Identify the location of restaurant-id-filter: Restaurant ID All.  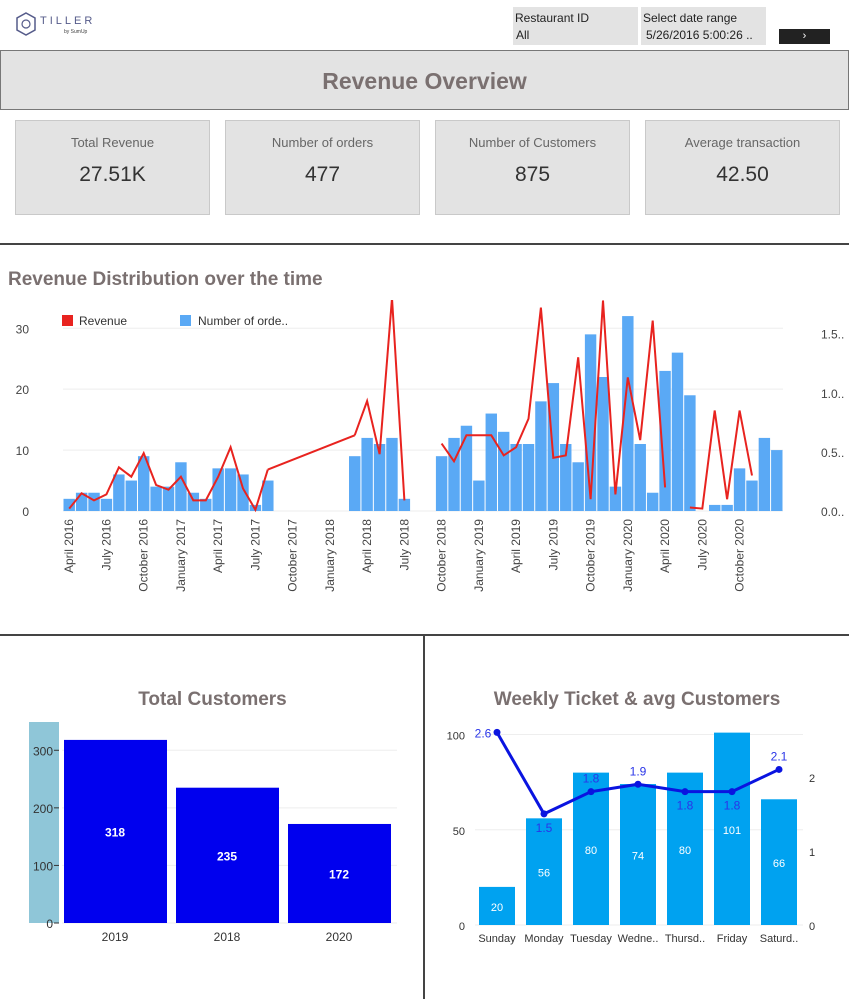
(575, 26).